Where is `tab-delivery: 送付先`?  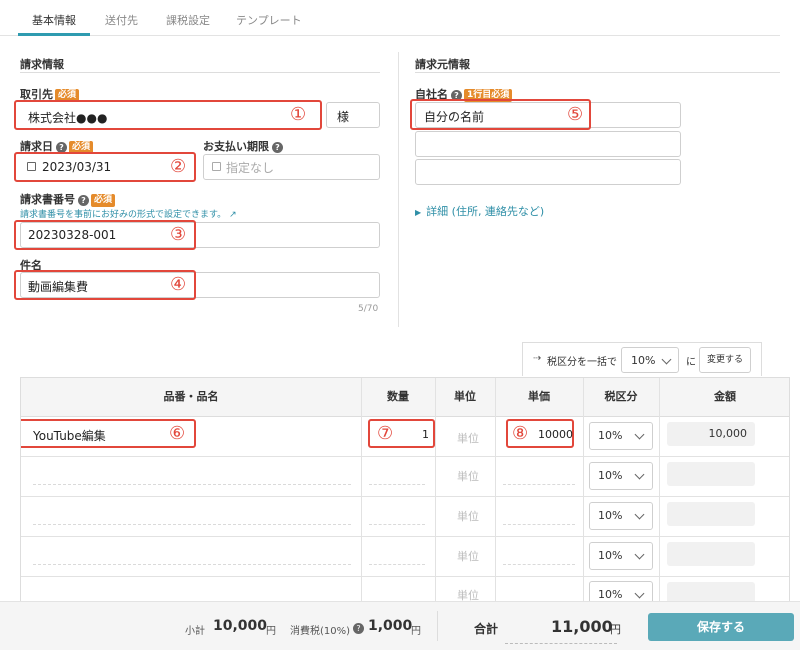
tab-delivery: 送付先 is located at coordinates (121, 20).